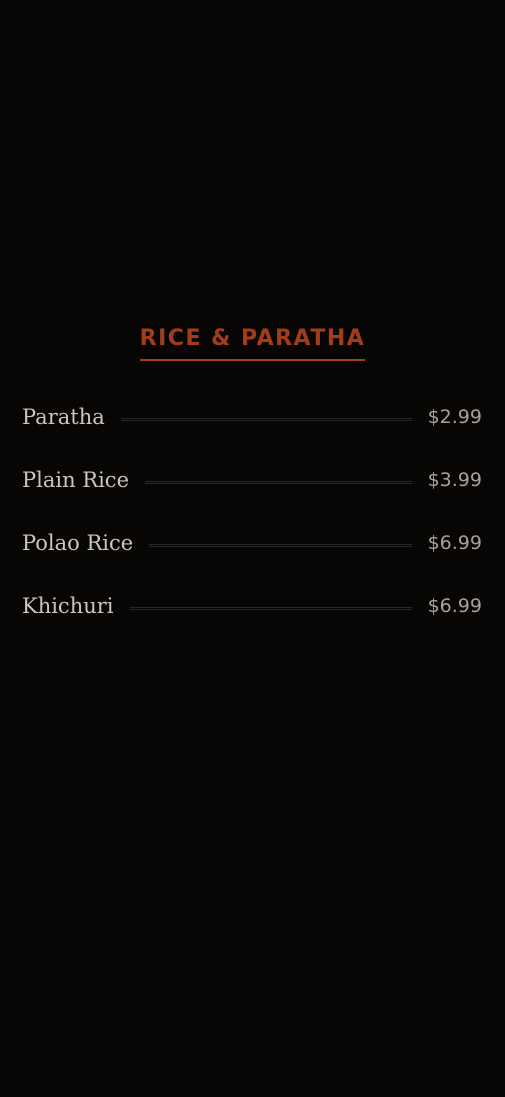 This screenshot has height=1097, width=505. I want to click on menu-item: Paratha $2.99, so click(252, 418).